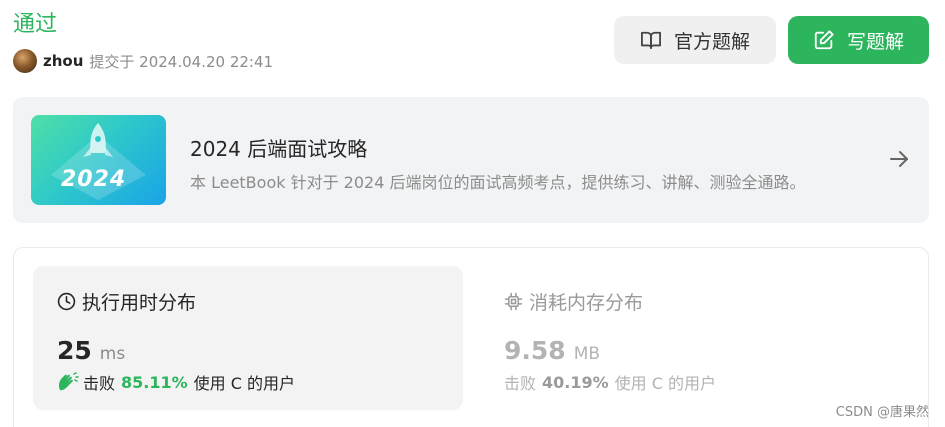 This screenshot has width=945, height=427. Describe the element at coordinates (520, 383) in the screenshot. I see `memory-beat-prefix: 击败` at that location.